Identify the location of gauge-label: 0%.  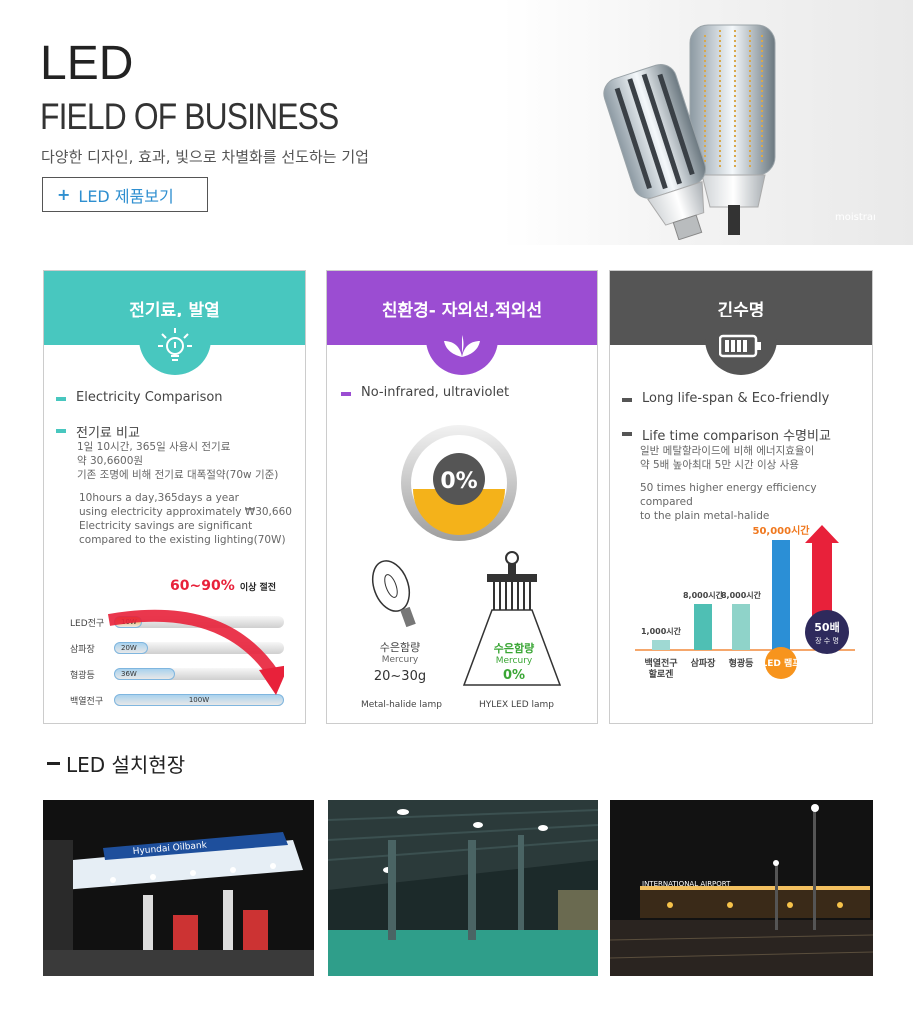
(458, 481).